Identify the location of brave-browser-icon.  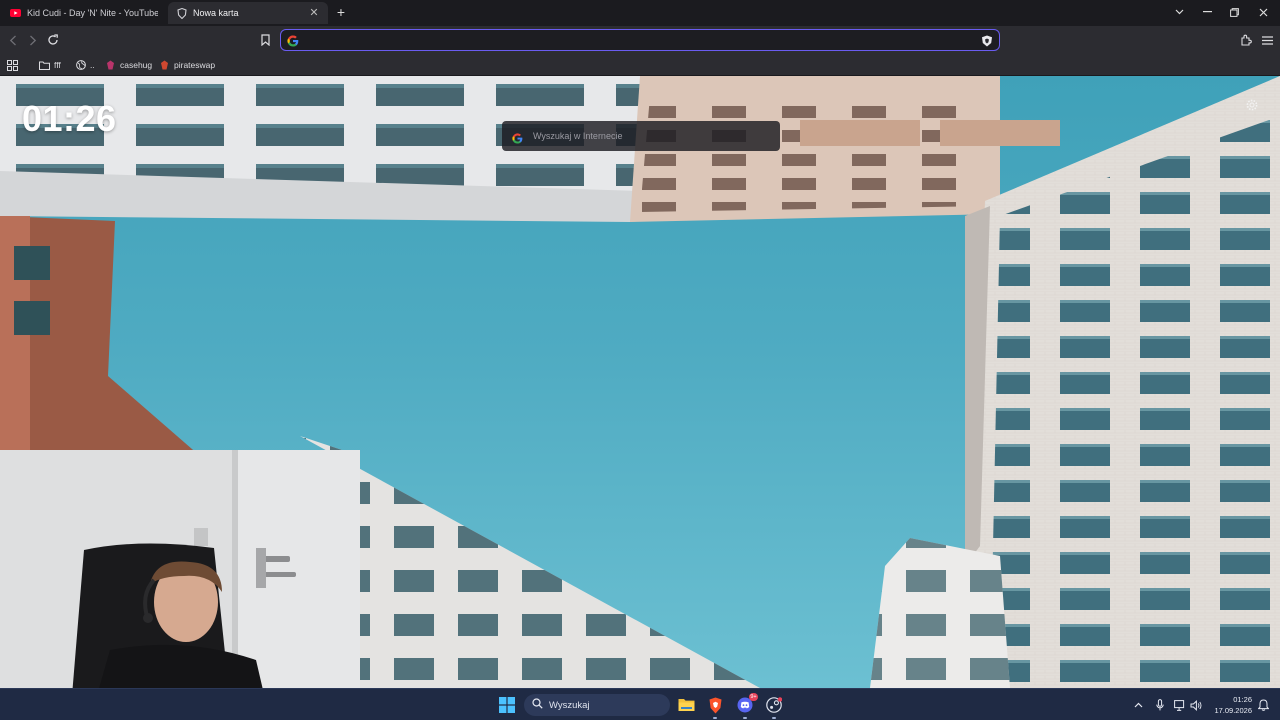
(715, 707).